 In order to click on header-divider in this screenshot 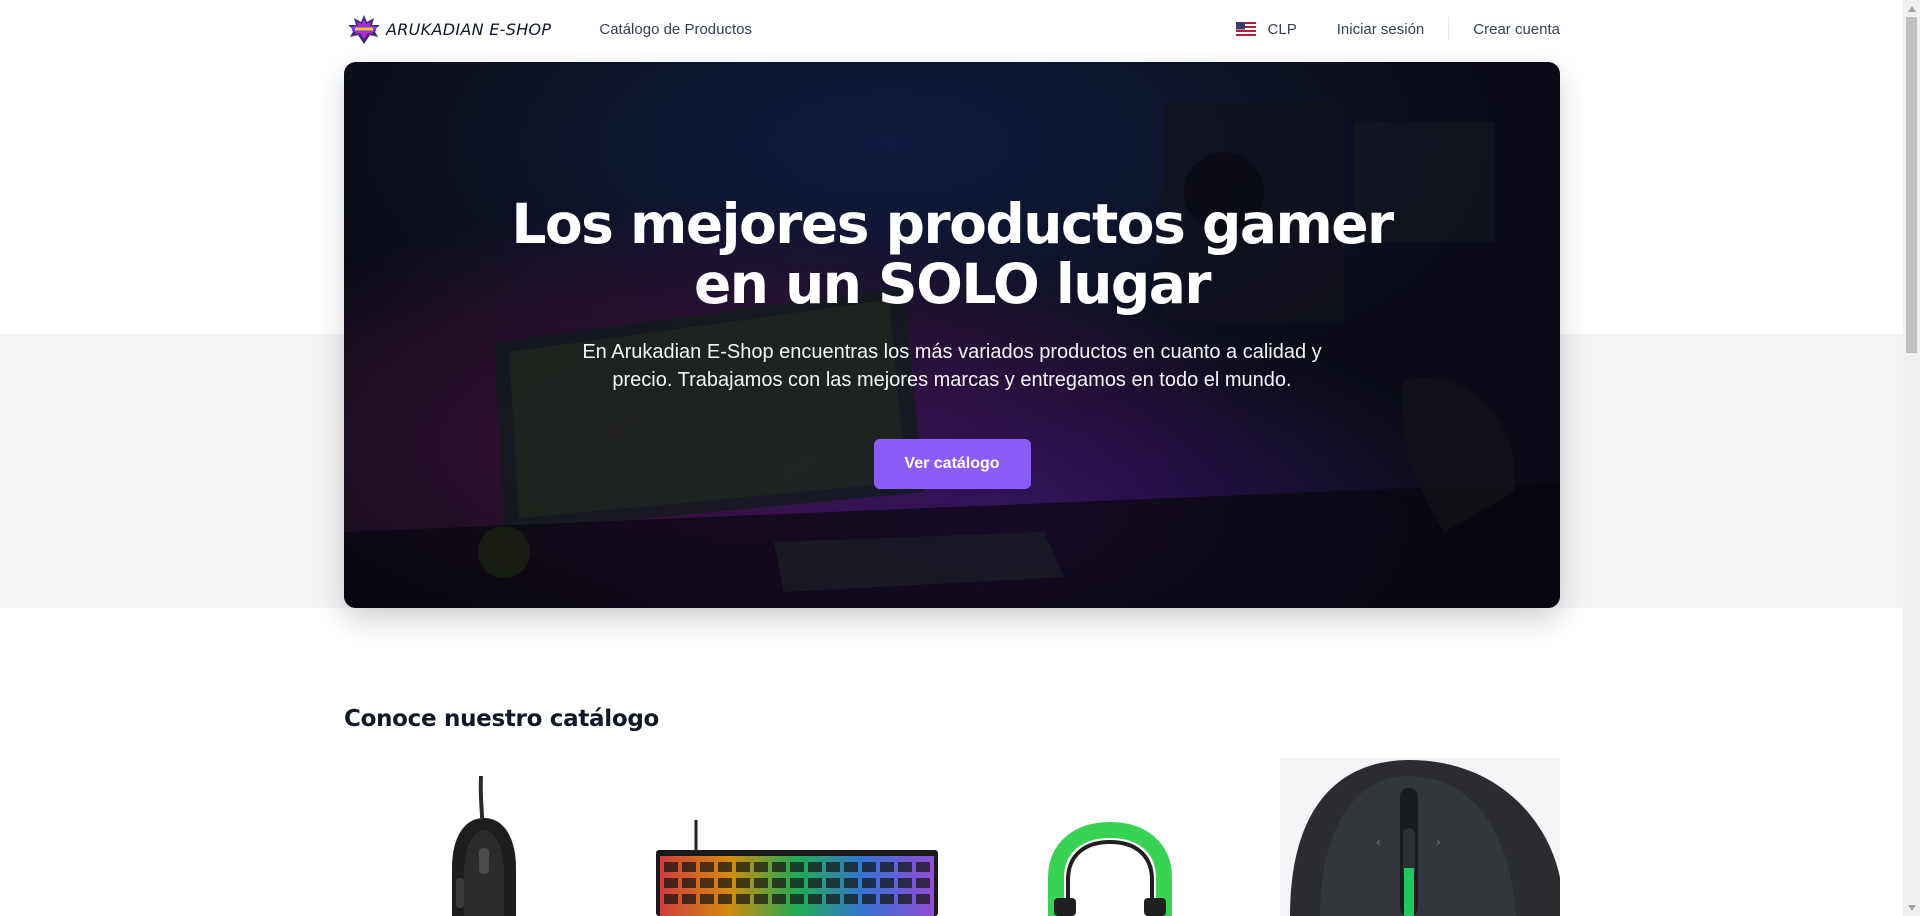, I will do `click(1449, 29)`.